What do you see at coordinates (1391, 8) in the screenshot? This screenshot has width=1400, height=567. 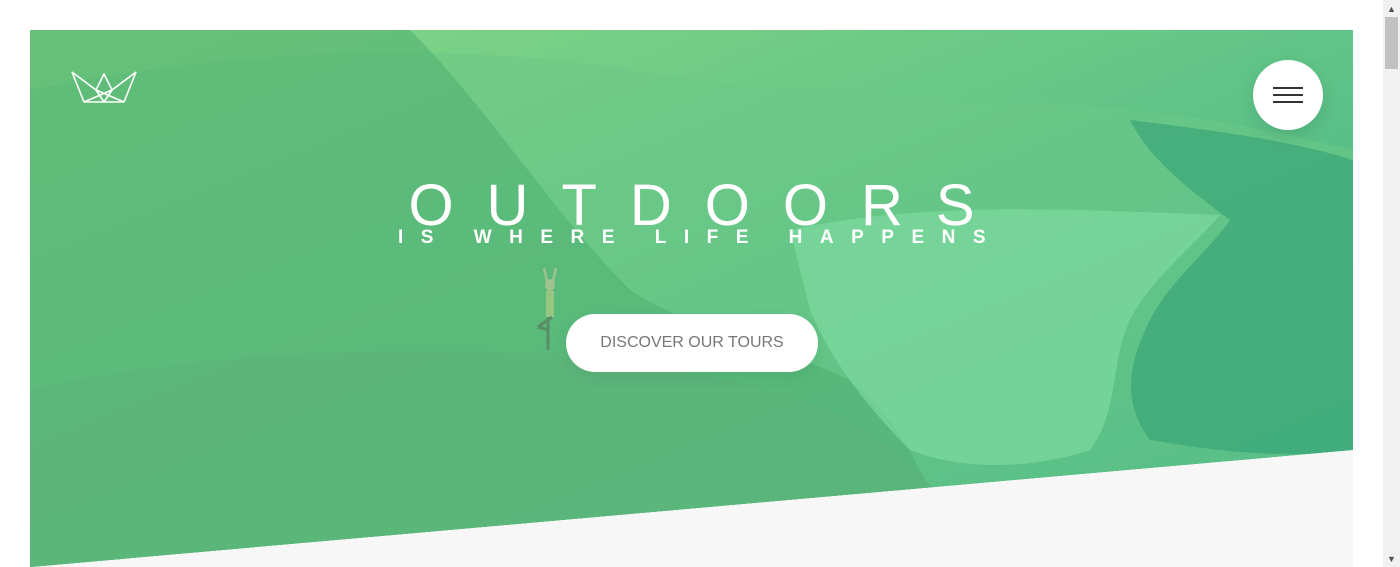 I see `scroll-up-arrow-icon: ▲` at bounding box center [1391, 8].